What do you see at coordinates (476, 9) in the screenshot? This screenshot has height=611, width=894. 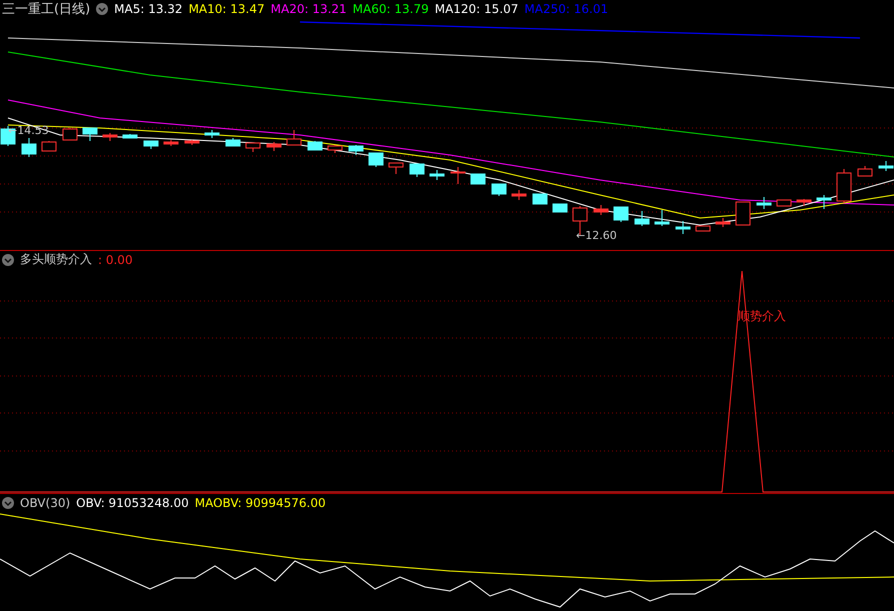 I see `moving-average-value: MA120: 15.07` at bounding box center [476, 9].